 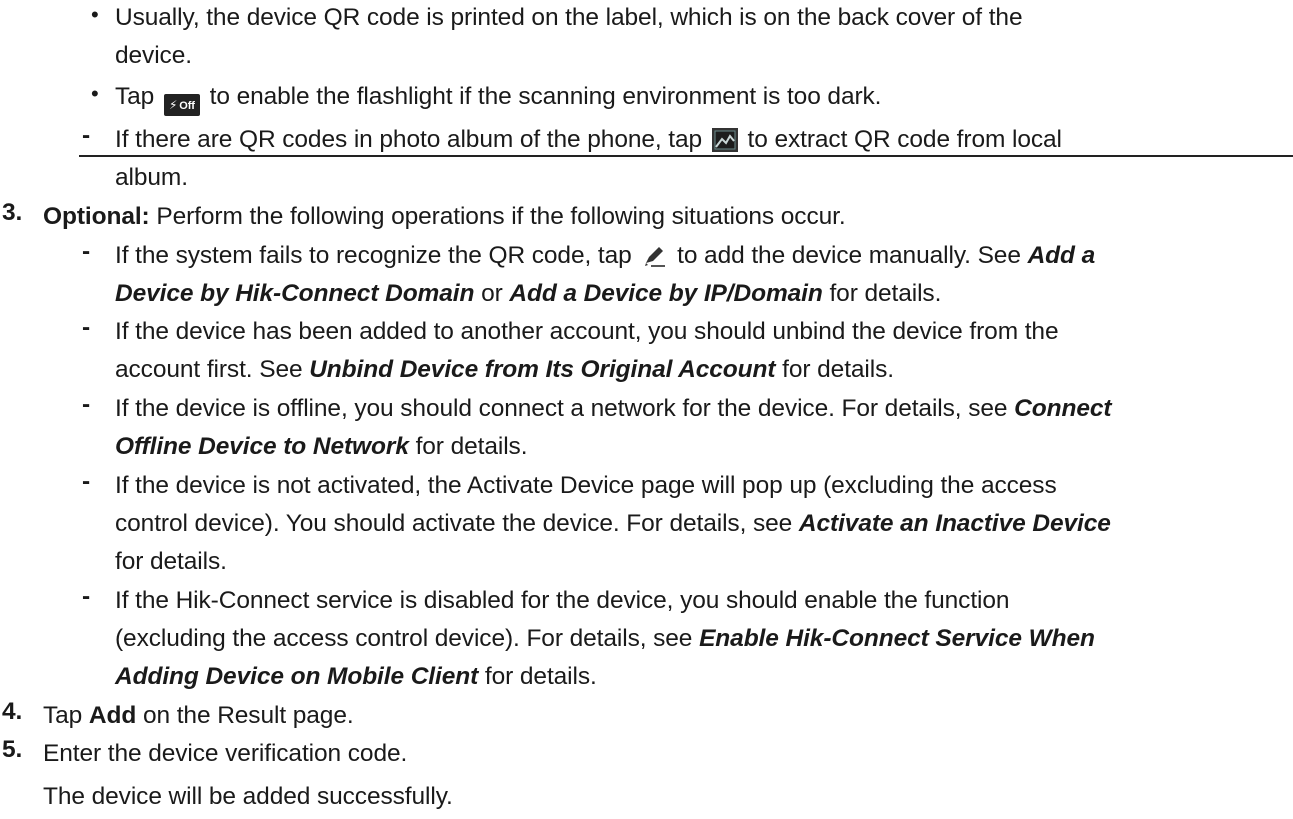 I want to click on qr-label-line2: device., so click(x=153, y=55).